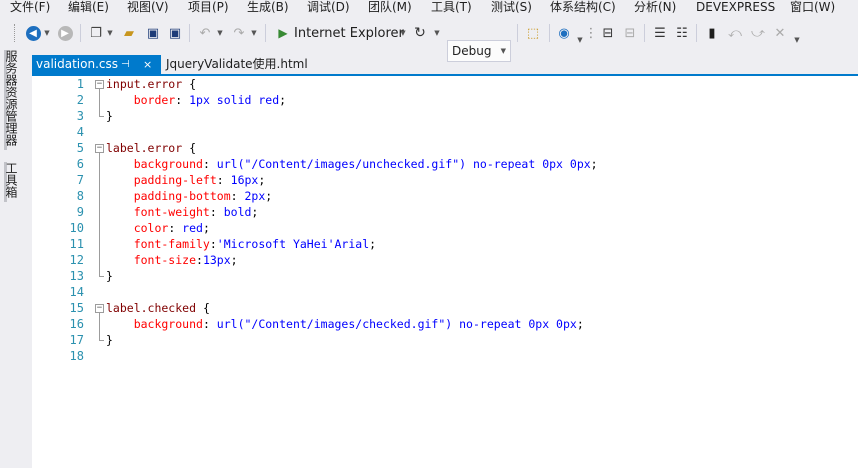  Describe the element at coordinates (65, 33) in the screenshot. I see `forward-button: ▶` at that location.